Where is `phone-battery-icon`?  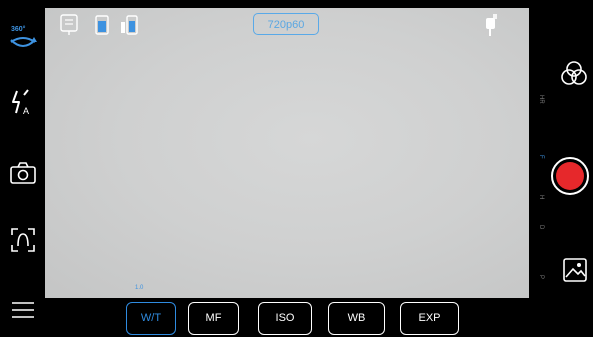 phone-battery-icon is located at coordinates (102, 24).